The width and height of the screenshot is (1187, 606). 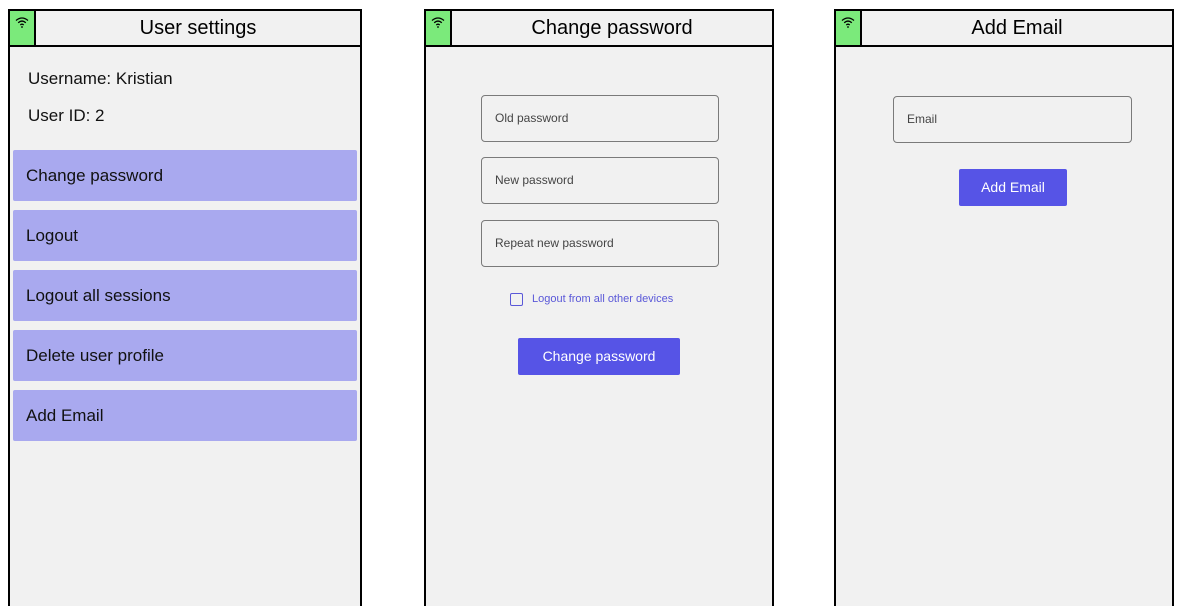 I want to click on add-email-menu-button: Add Email, so click(x=185, y=415).